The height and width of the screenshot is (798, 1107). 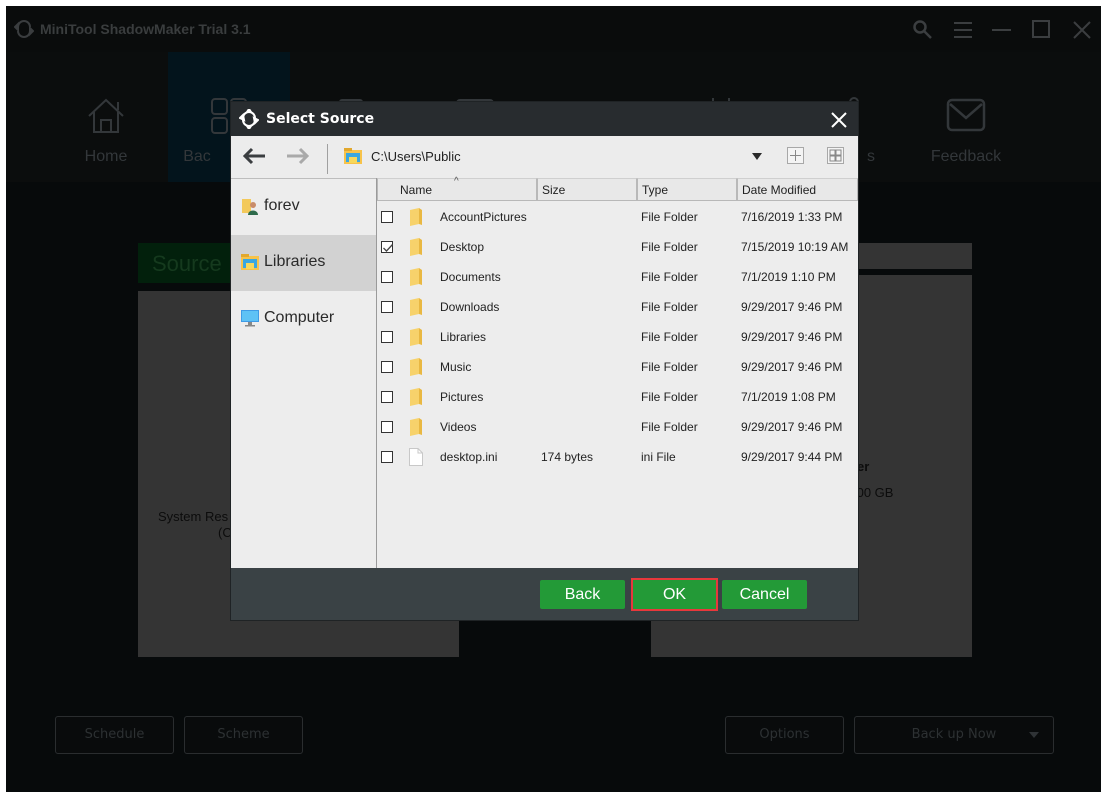 I want to click on source-card-subtext: (C, so click(x=225, y=532).